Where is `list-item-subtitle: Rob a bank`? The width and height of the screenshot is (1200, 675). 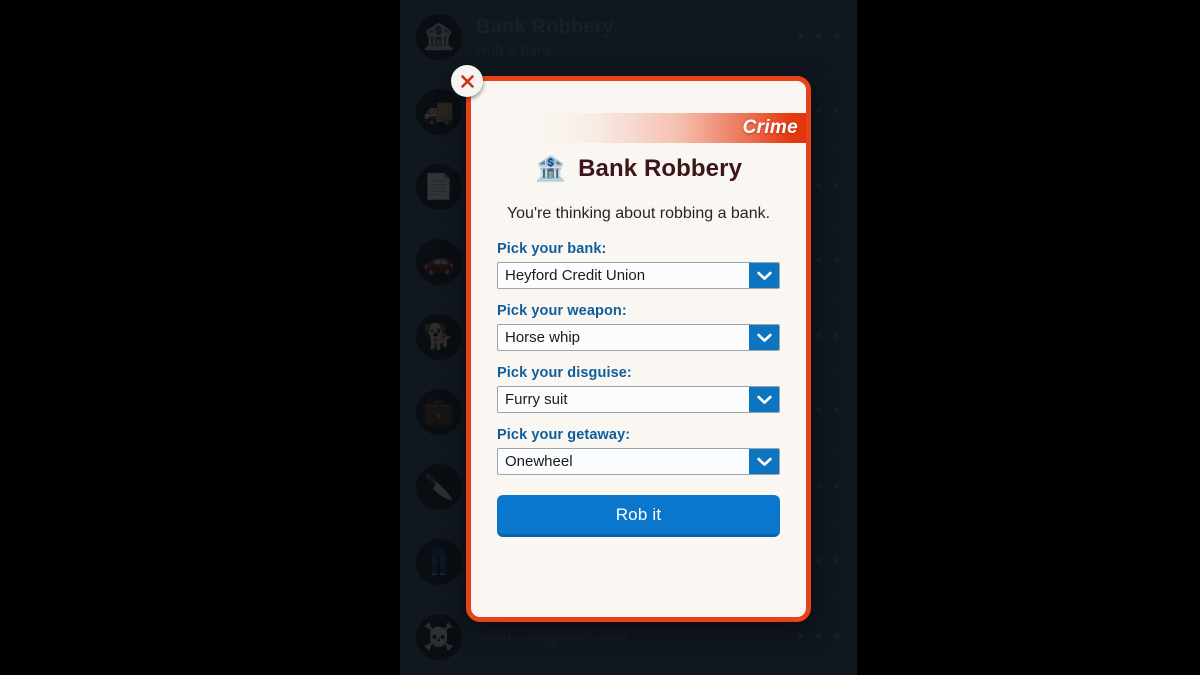
list-item-subtitle: Rob a bank is located at coordinates (514, 50).